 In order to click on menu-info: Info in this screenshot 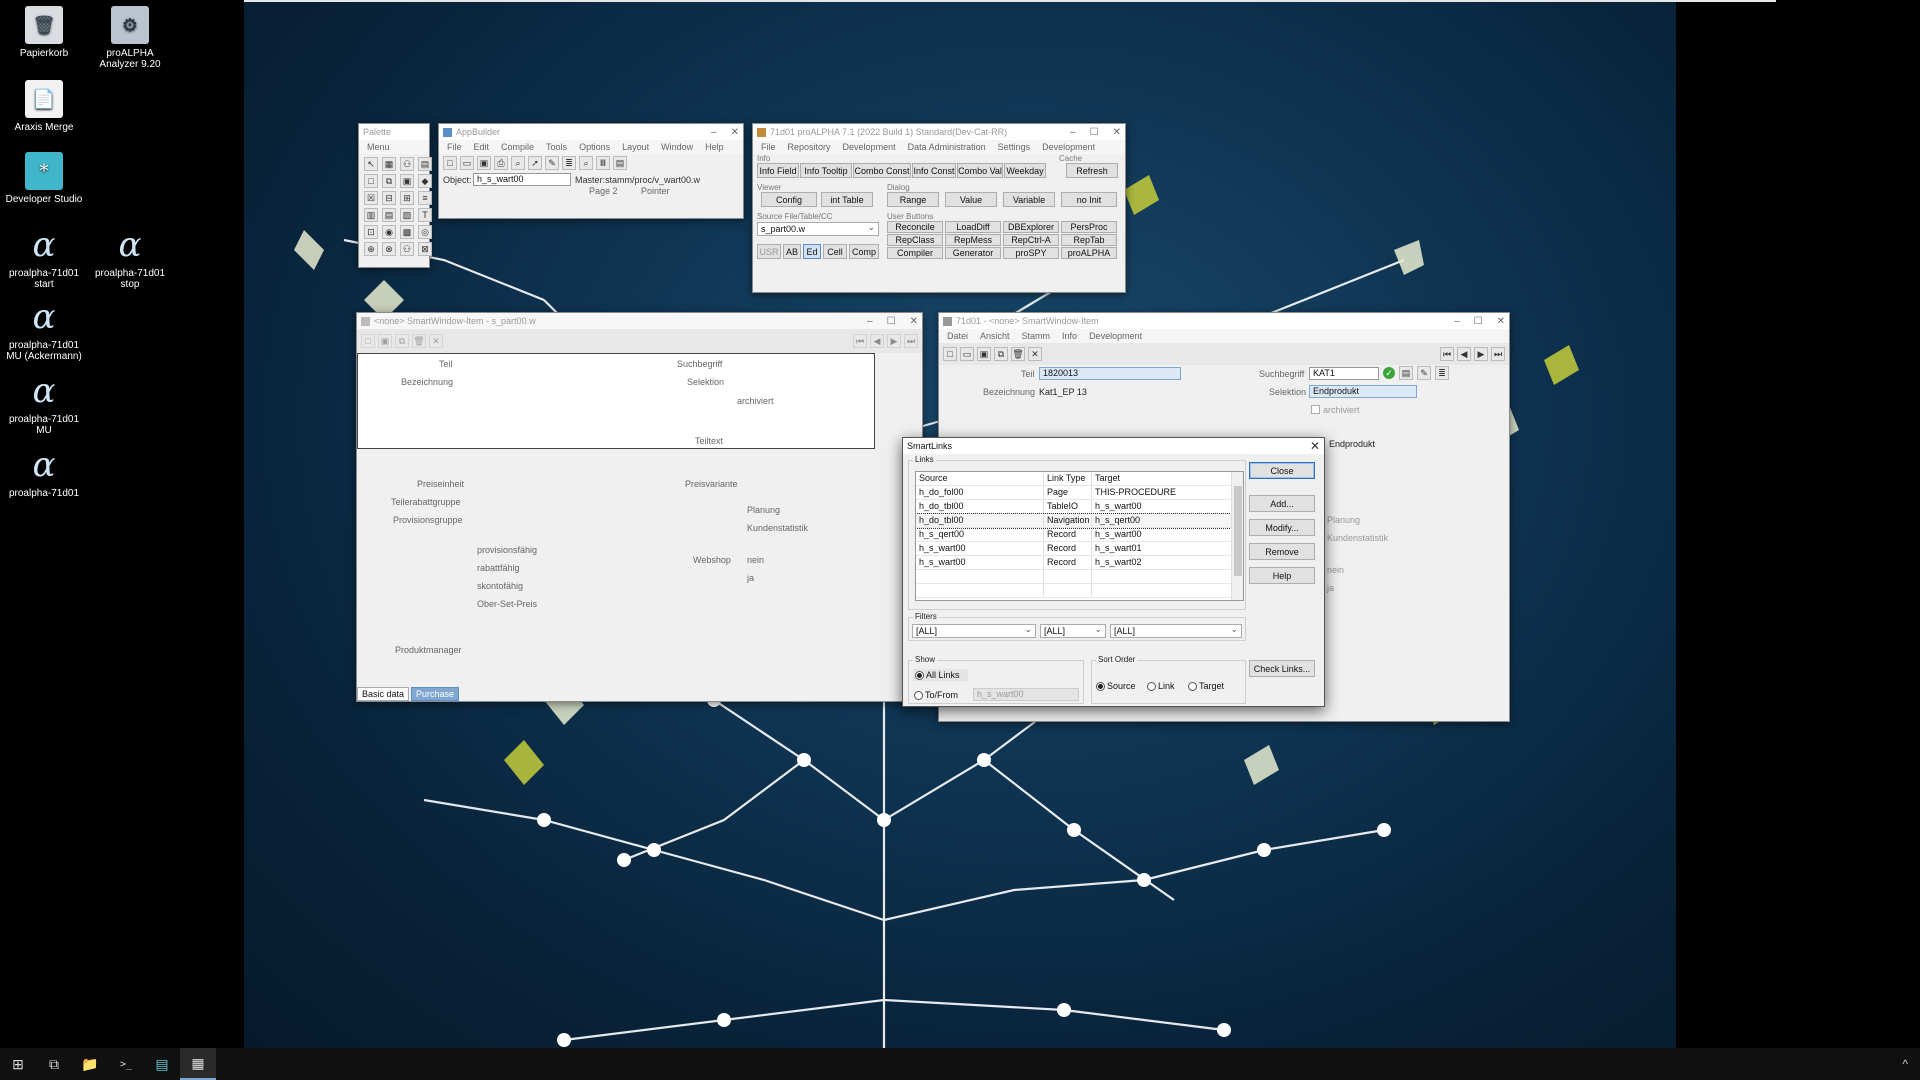, I will do `click(1069, 336)`.